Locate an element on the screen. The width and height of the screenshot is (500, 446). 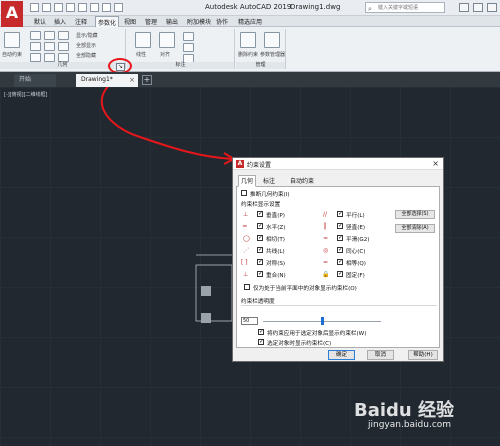
share-icon is located at coordinates (118, 7).